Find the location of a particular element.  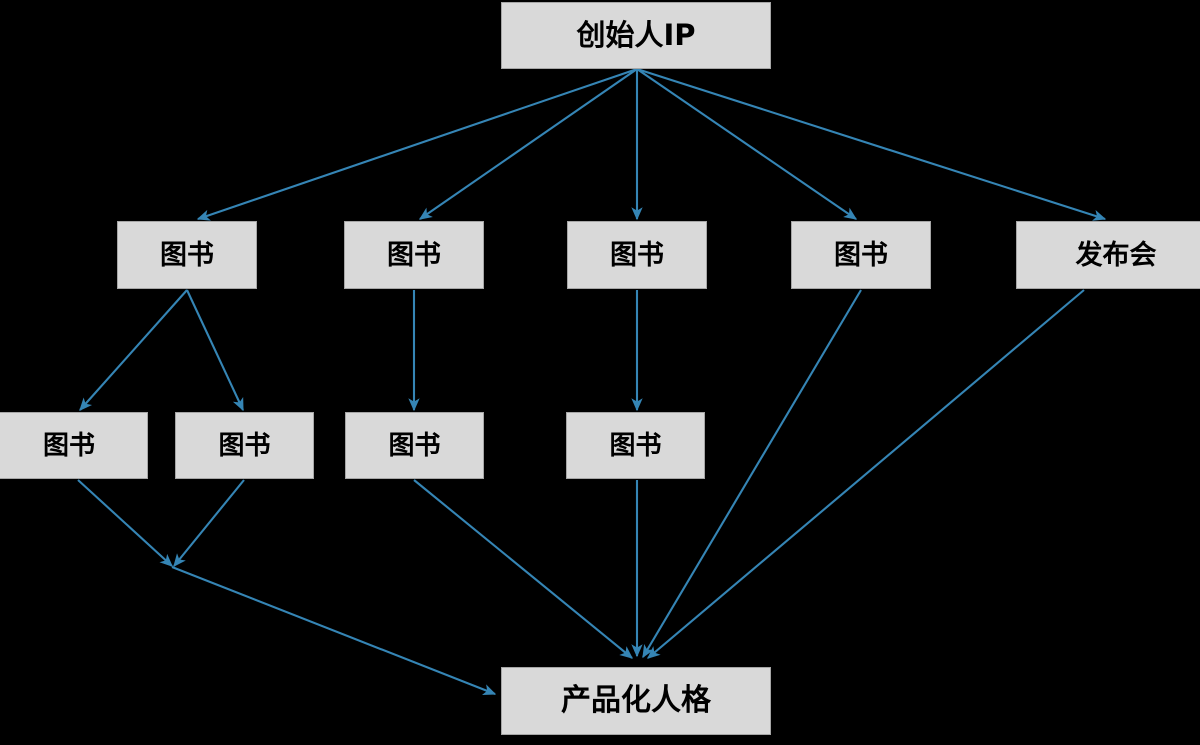

node-label: 创始人IP is located at coordinates (636, 35).